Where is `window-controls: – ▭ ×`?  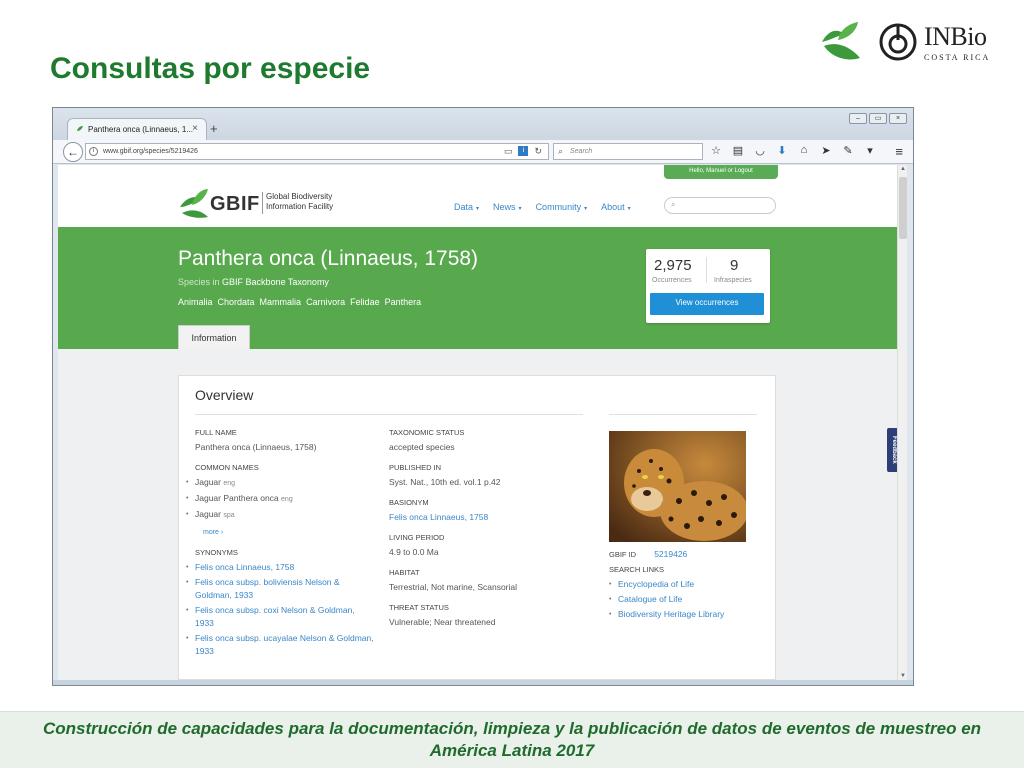
window-controls: – ▭ × is located at coordinates (878, 118).